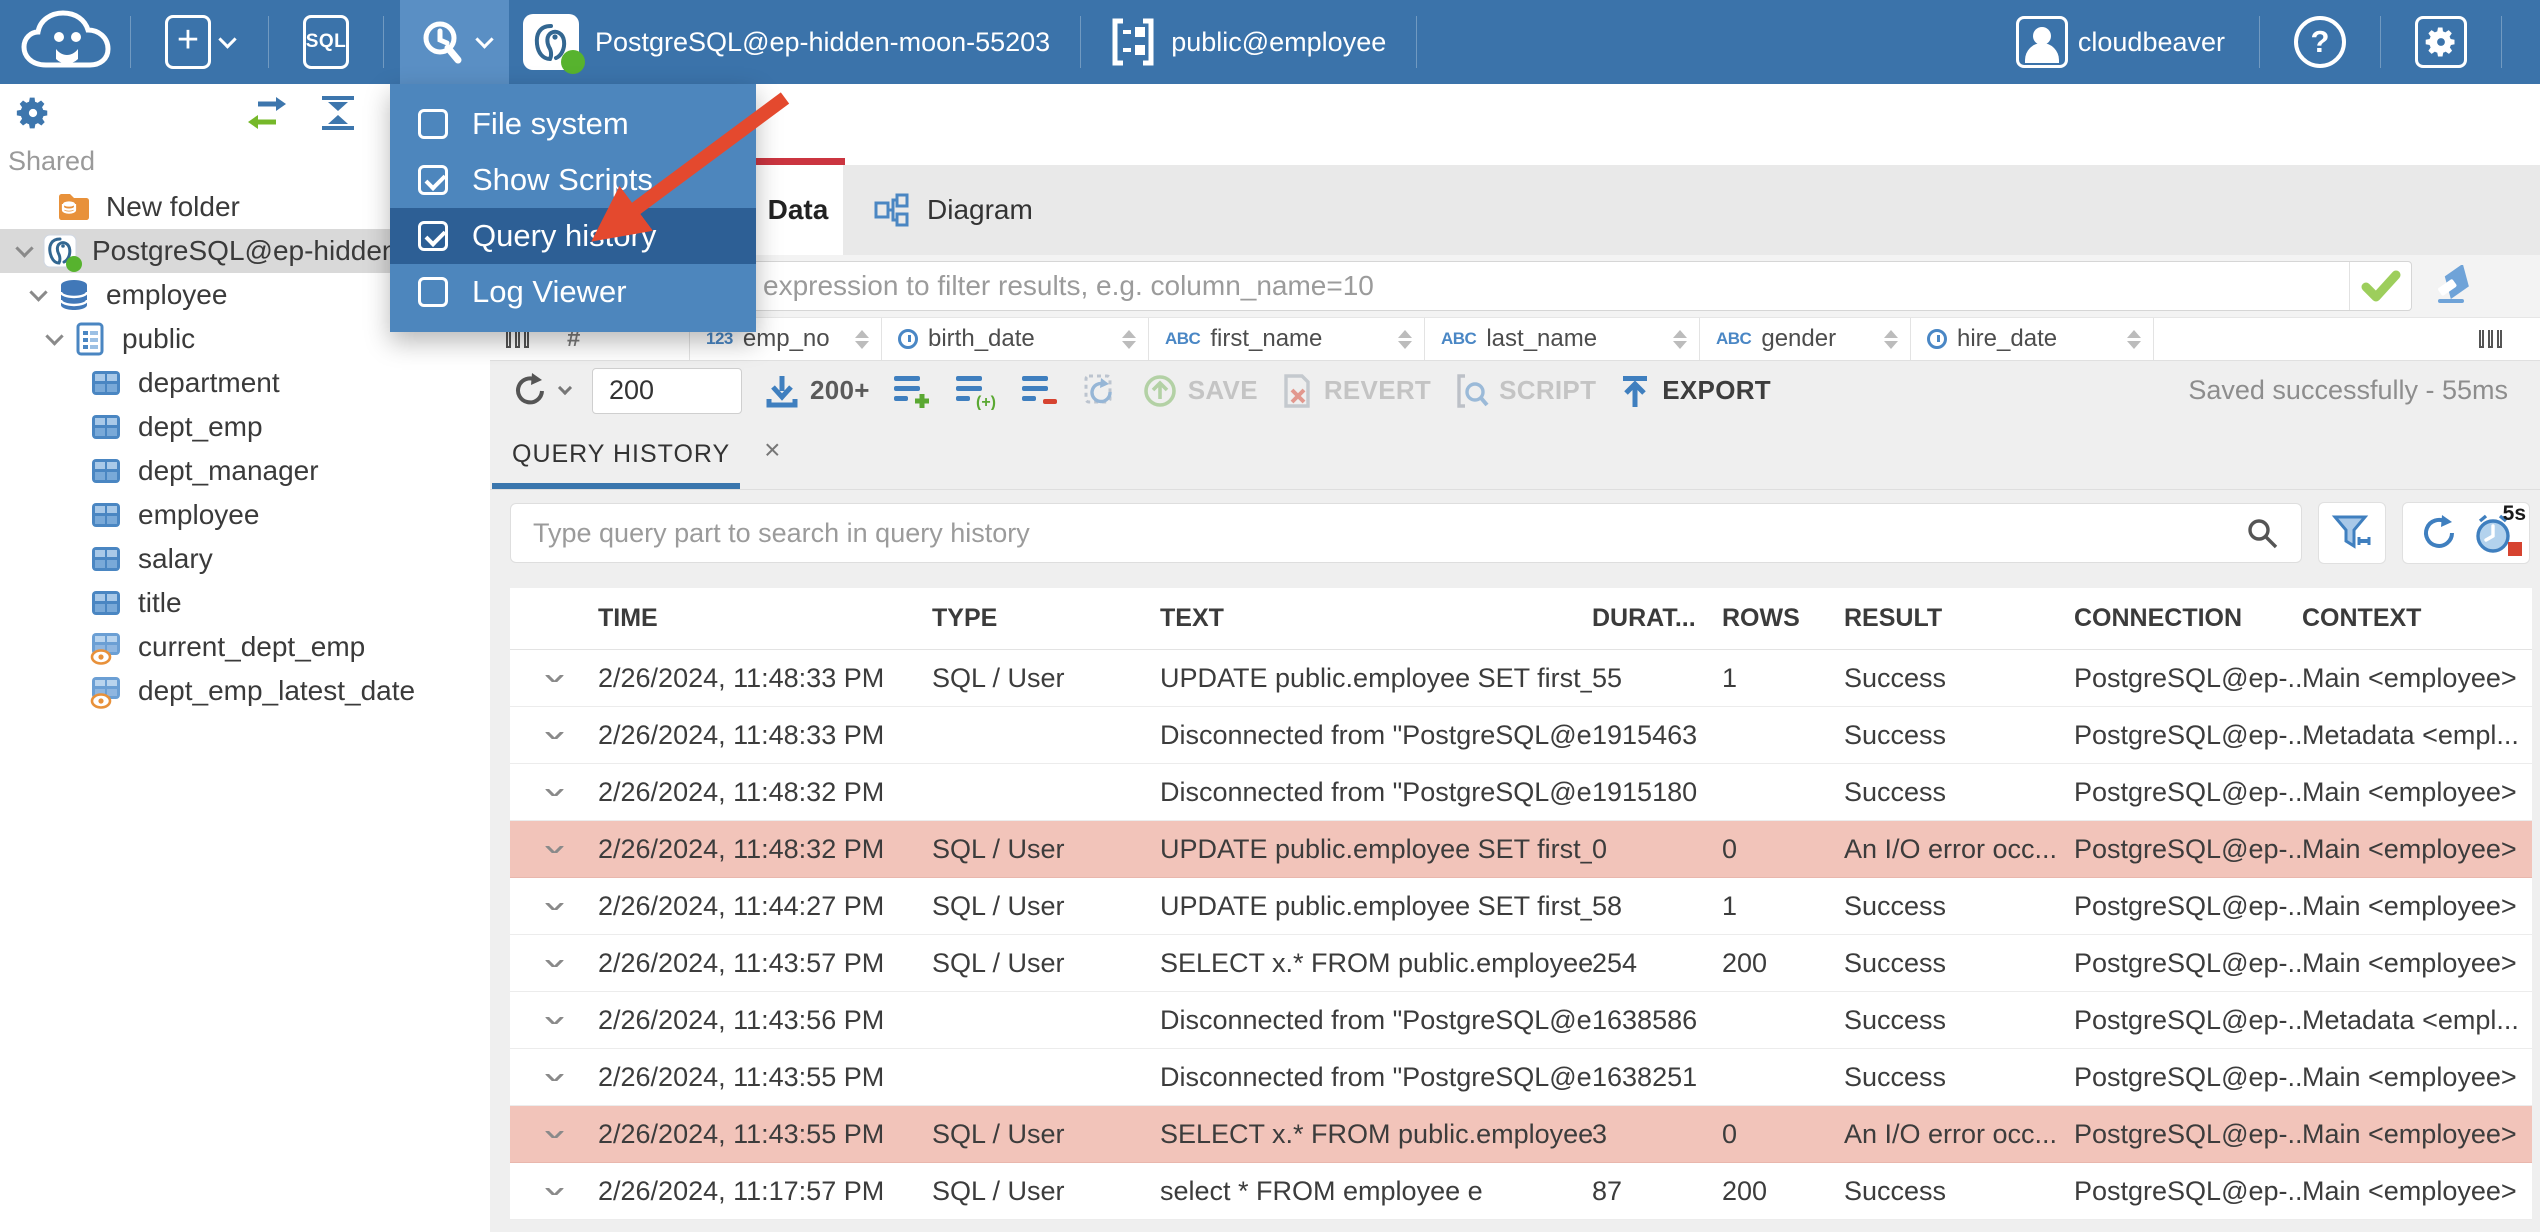  Describe the element at coordinates (573, 124) in the screenshot. I see `menu-item-file-system: File system` at that location.